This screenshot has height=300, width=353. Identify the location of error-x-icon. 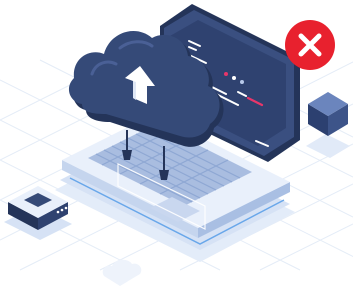
(310, 45).